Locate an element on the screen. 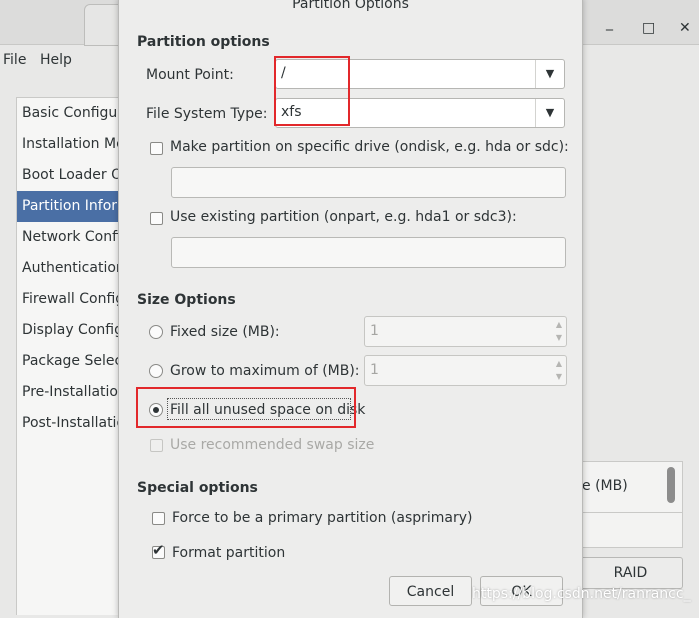  grow-max-spinner: 1 ▲ ▼ is located at coordinates (465, 370).